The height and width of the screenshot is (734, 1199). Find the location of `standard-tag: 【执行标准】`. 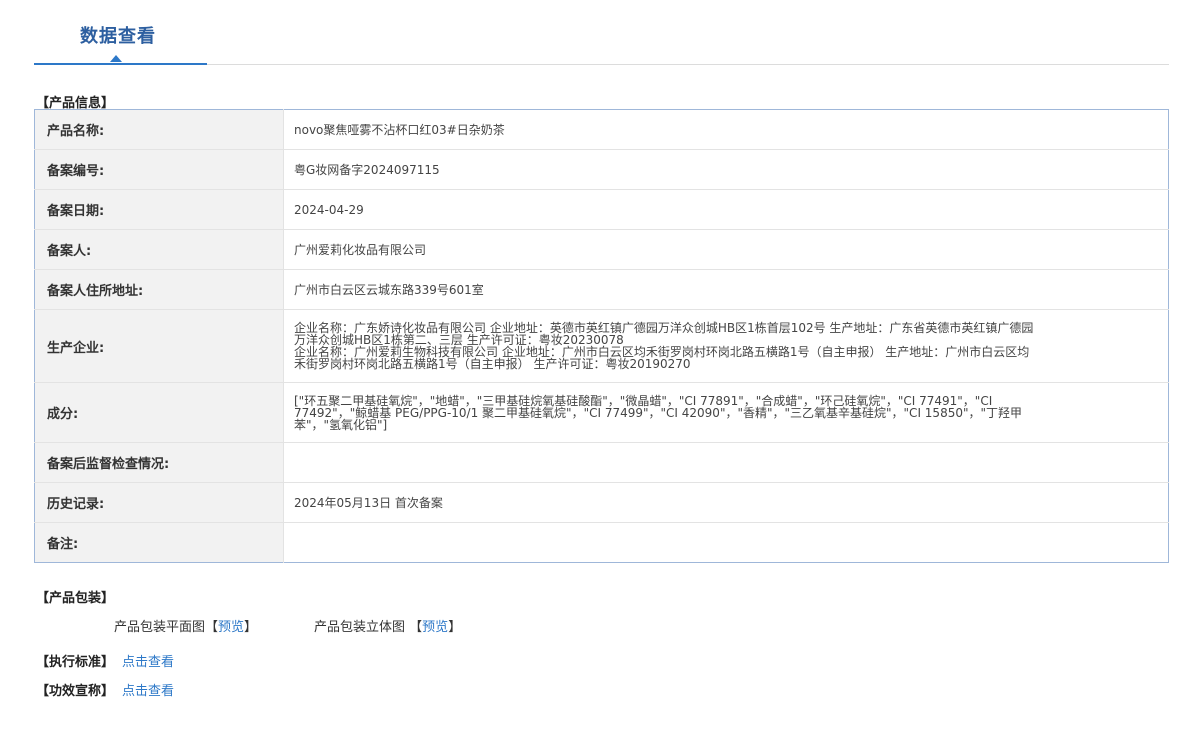

standard-tag: 【执行标准】 is located at coordinates (75, 662).